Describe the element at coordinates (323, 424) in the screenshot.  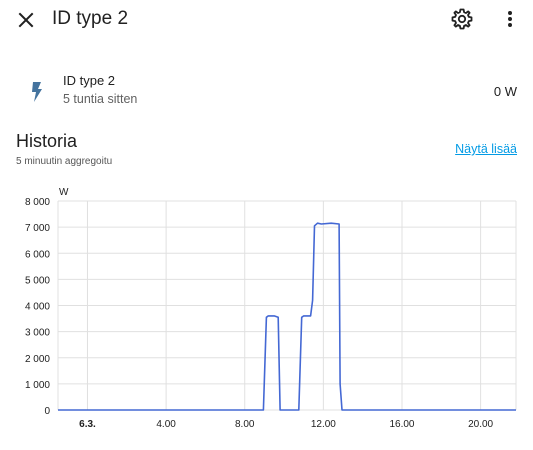
I see `x-tick-label: 12.00` at that location.